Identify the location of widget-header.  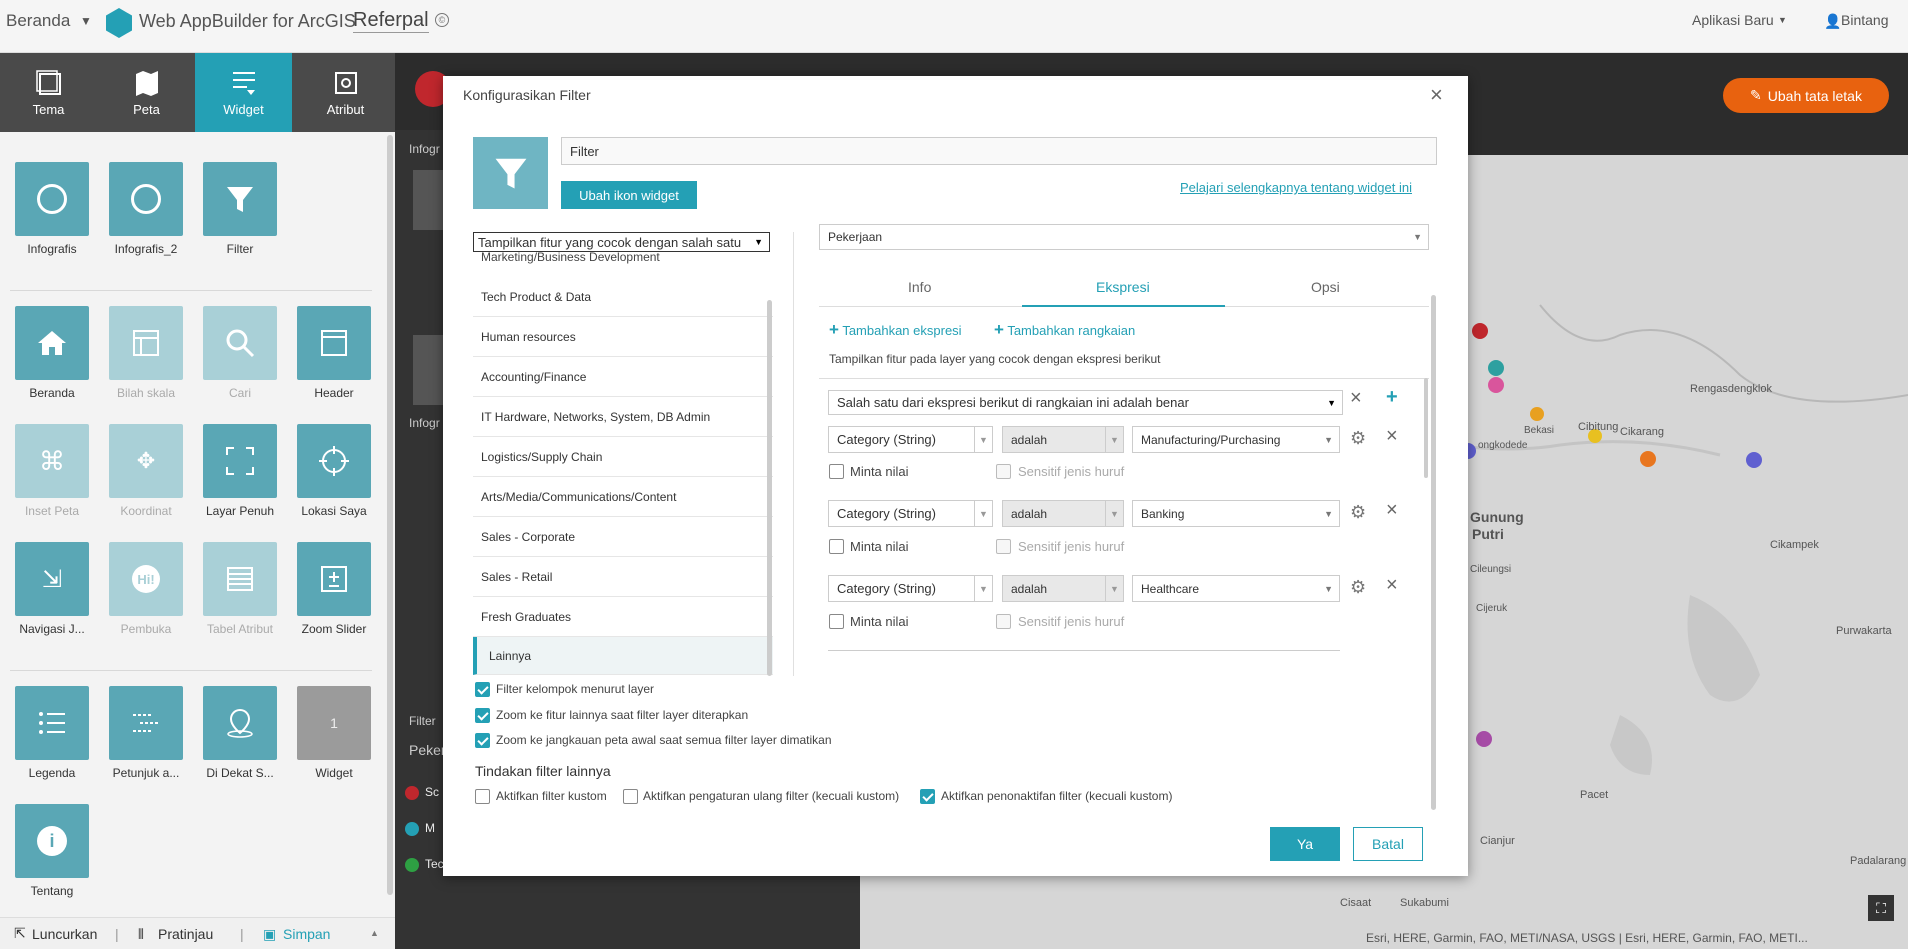
(334, 343).